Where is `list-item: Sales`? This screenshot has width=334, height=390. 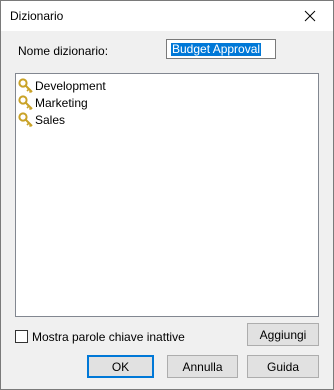 list-item: Sales is located at coordinates (41, 119).